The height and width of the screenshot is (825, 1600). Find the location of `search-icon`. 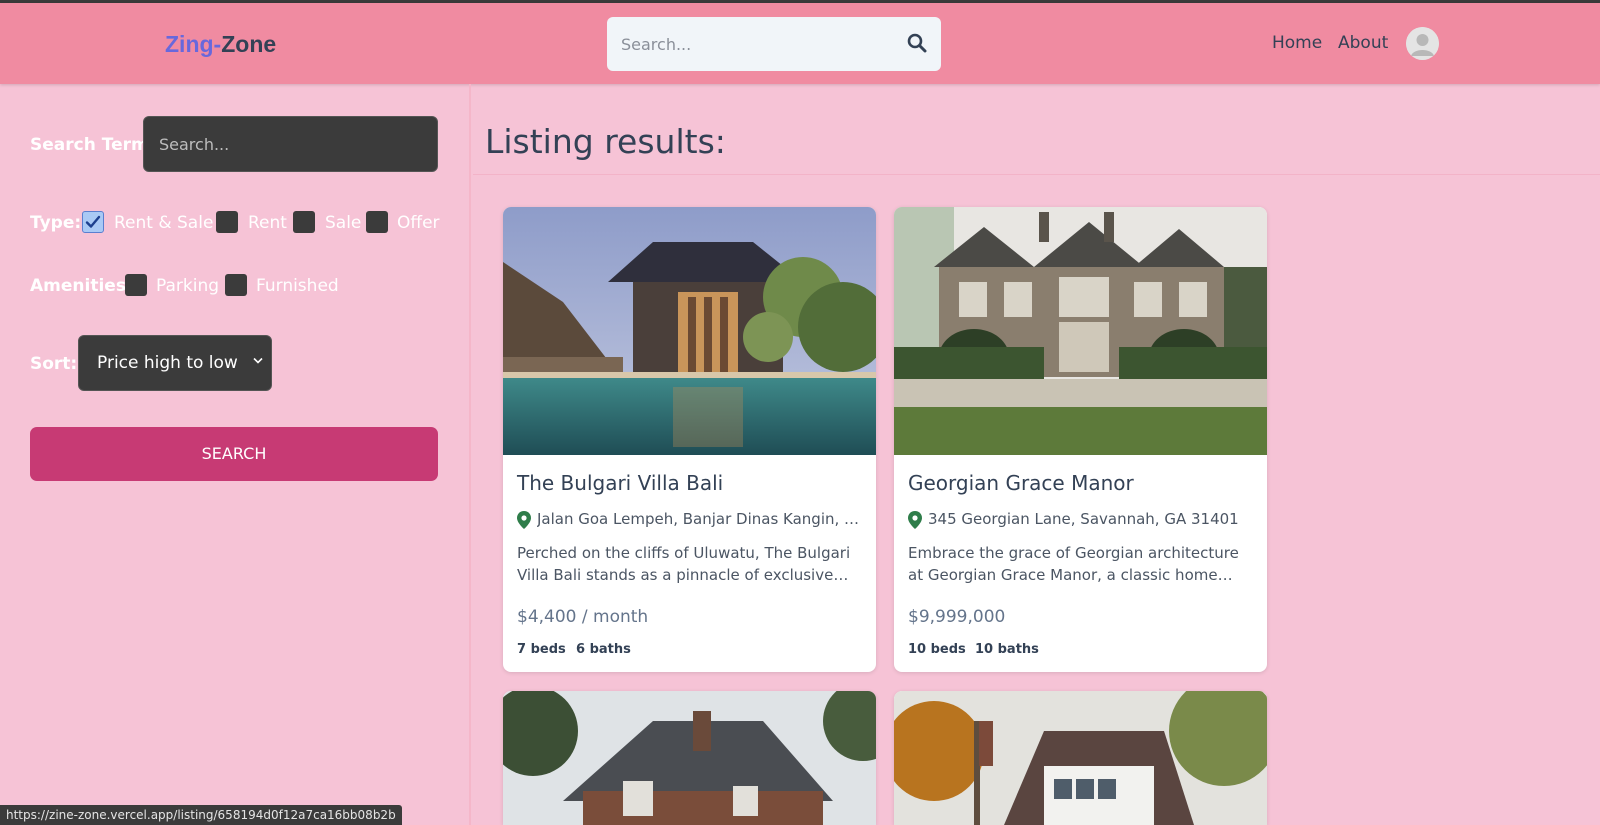

search-icon is located at coordinates (918, 44).